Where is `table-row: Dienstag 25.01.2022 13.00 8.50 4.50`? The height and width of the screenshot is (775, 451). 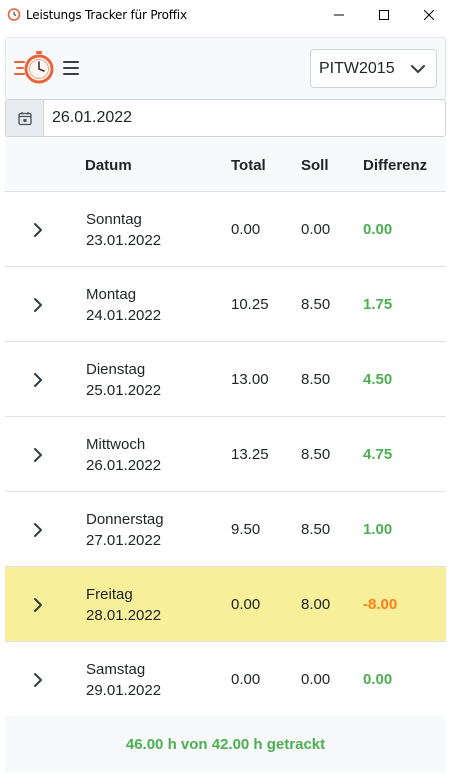 table-row: Dienstag 25.01.2022 13.00 8.50 4.50 is located at coordinates (225, 379).